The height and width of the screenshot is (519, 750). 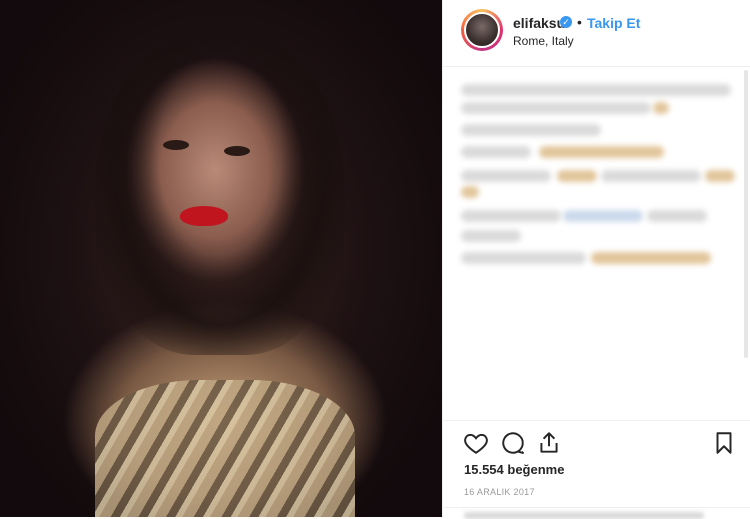 I want to click on comment-input-blurred, so click(x=584, y=515).